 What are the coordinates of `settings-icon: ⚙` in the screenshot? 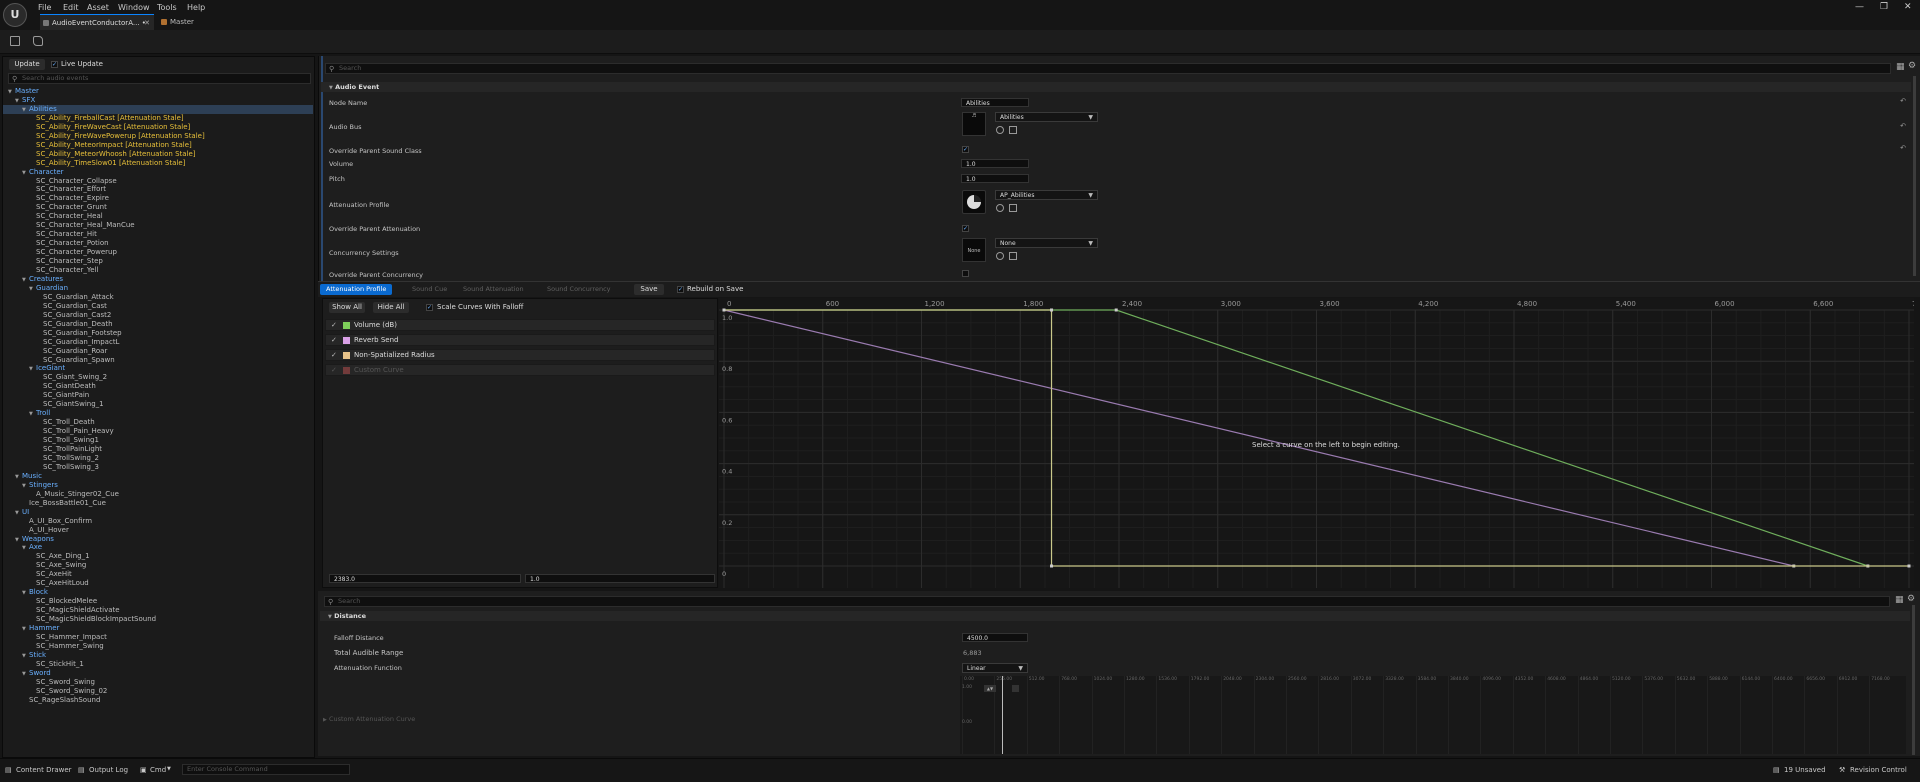 It's located at (1912, 66).